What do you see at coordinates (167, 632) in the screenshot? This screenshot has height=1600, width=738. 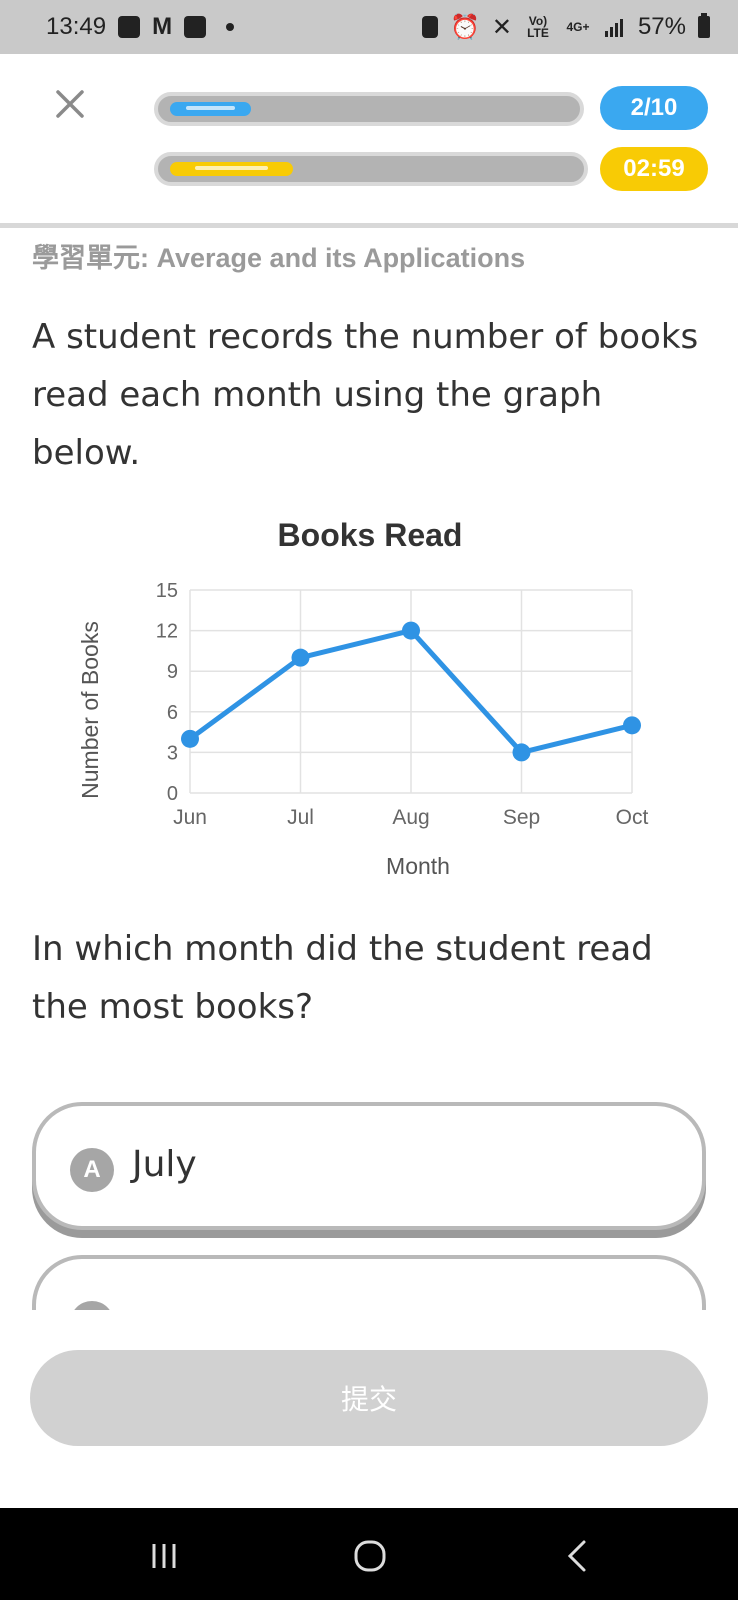 I see `y-tick-label: 12` at bounding box center [167, 632].